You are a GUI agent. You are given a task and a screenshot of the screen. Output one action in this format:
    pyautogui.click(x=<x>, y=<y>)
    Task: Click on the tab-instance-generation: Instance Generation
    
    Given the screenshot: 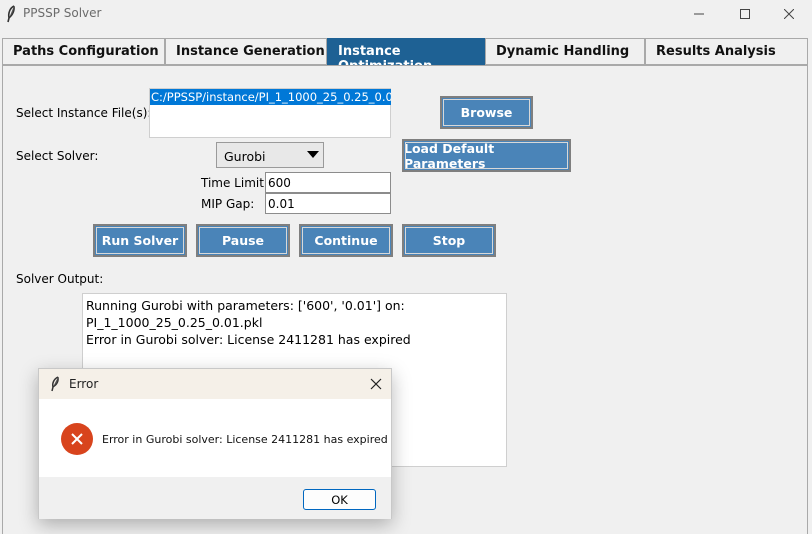 What is the action you would take?
    pyautogui.click(x=246, y=51)
    